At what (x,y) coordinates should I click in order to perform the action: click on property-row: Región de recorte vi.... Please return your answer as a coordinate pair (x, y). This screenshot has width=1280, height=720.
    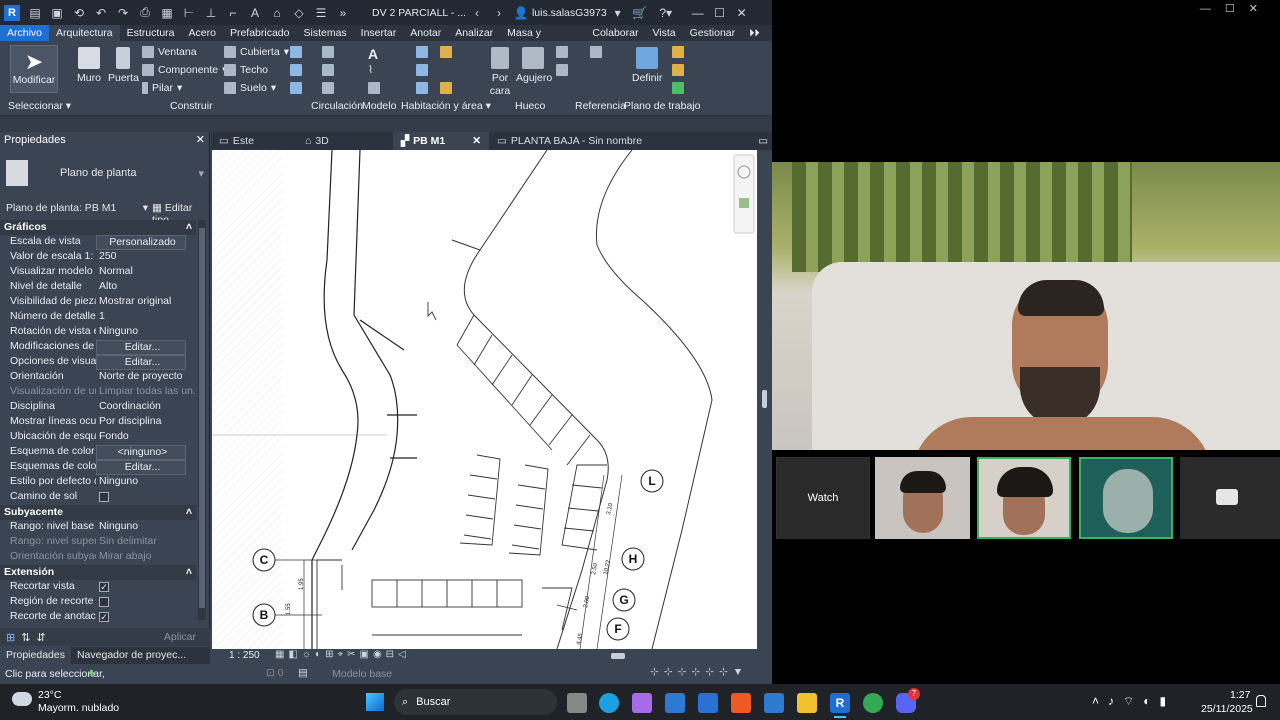
    Looking at the image, I should click on (98, 602).